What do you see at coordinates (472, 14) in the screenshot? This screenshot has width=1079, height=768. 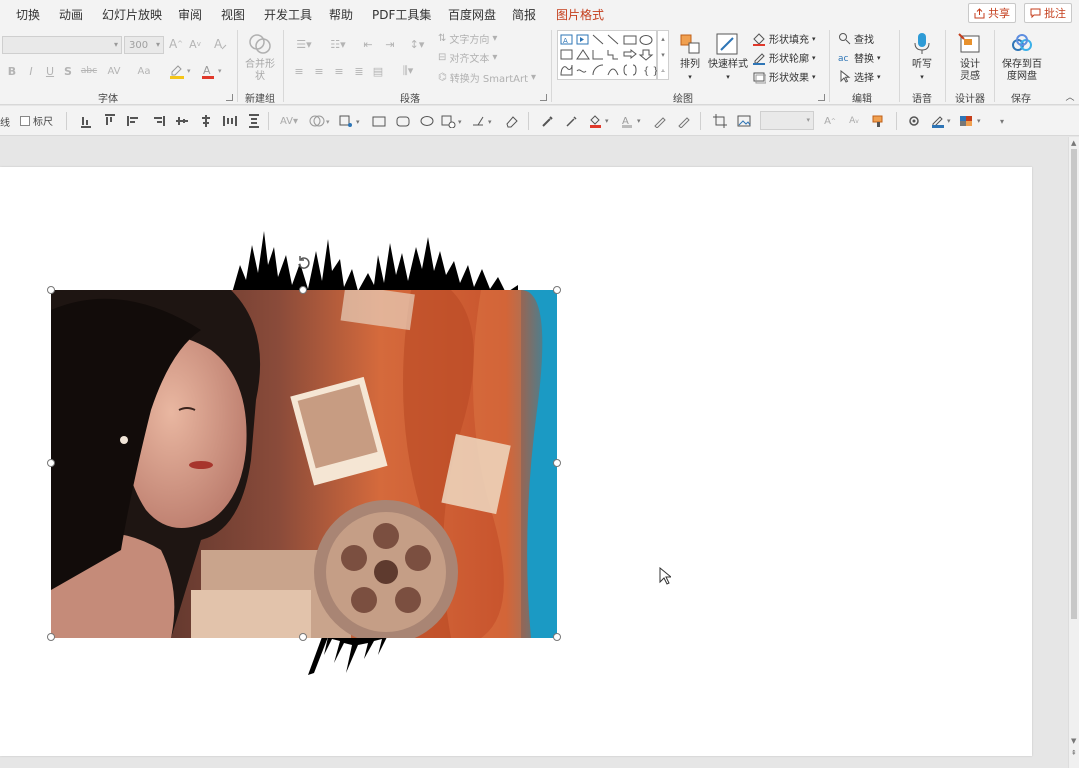 I see `tab-baidu-netdisk: 百度网盘` at bounding box center [472, 14].